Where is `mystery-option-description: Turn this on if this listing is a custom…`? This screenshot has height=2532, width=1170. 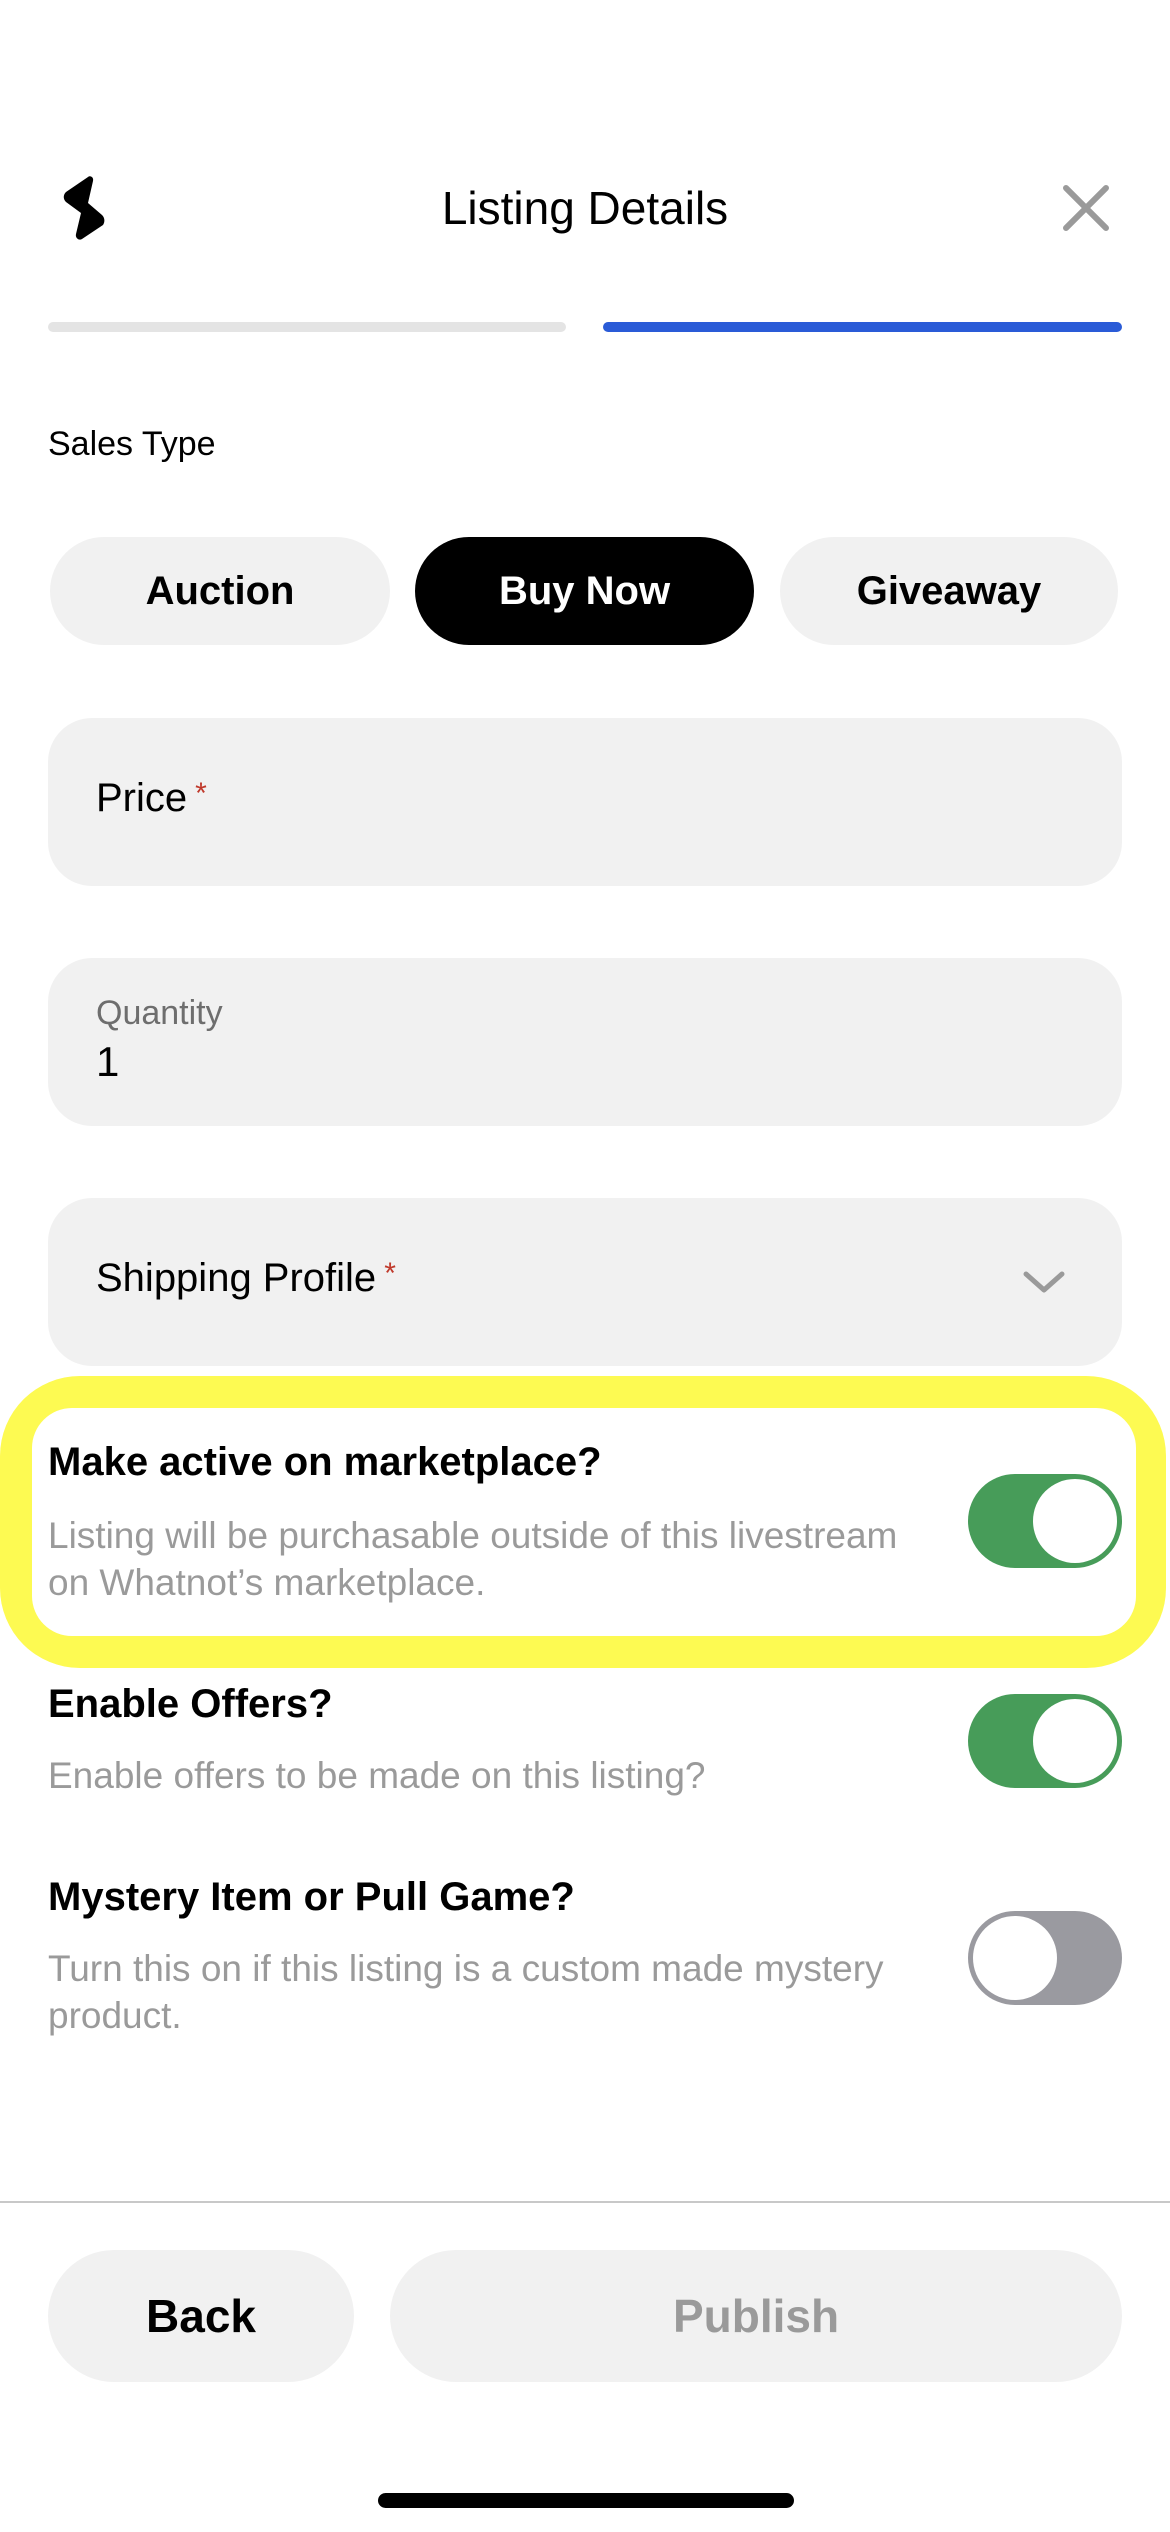
mystery-option-description: Turn this on if this listing is a custom… is located at coordinates (466, 1992).